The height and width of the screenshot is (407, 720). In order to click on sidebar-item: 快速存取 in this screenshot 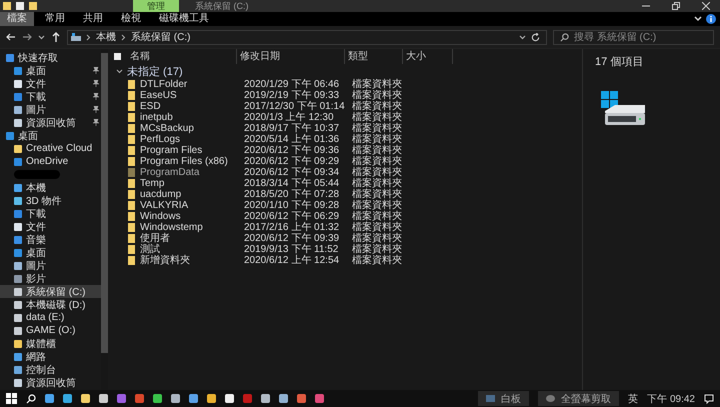, I will do `click(38, 57)`.